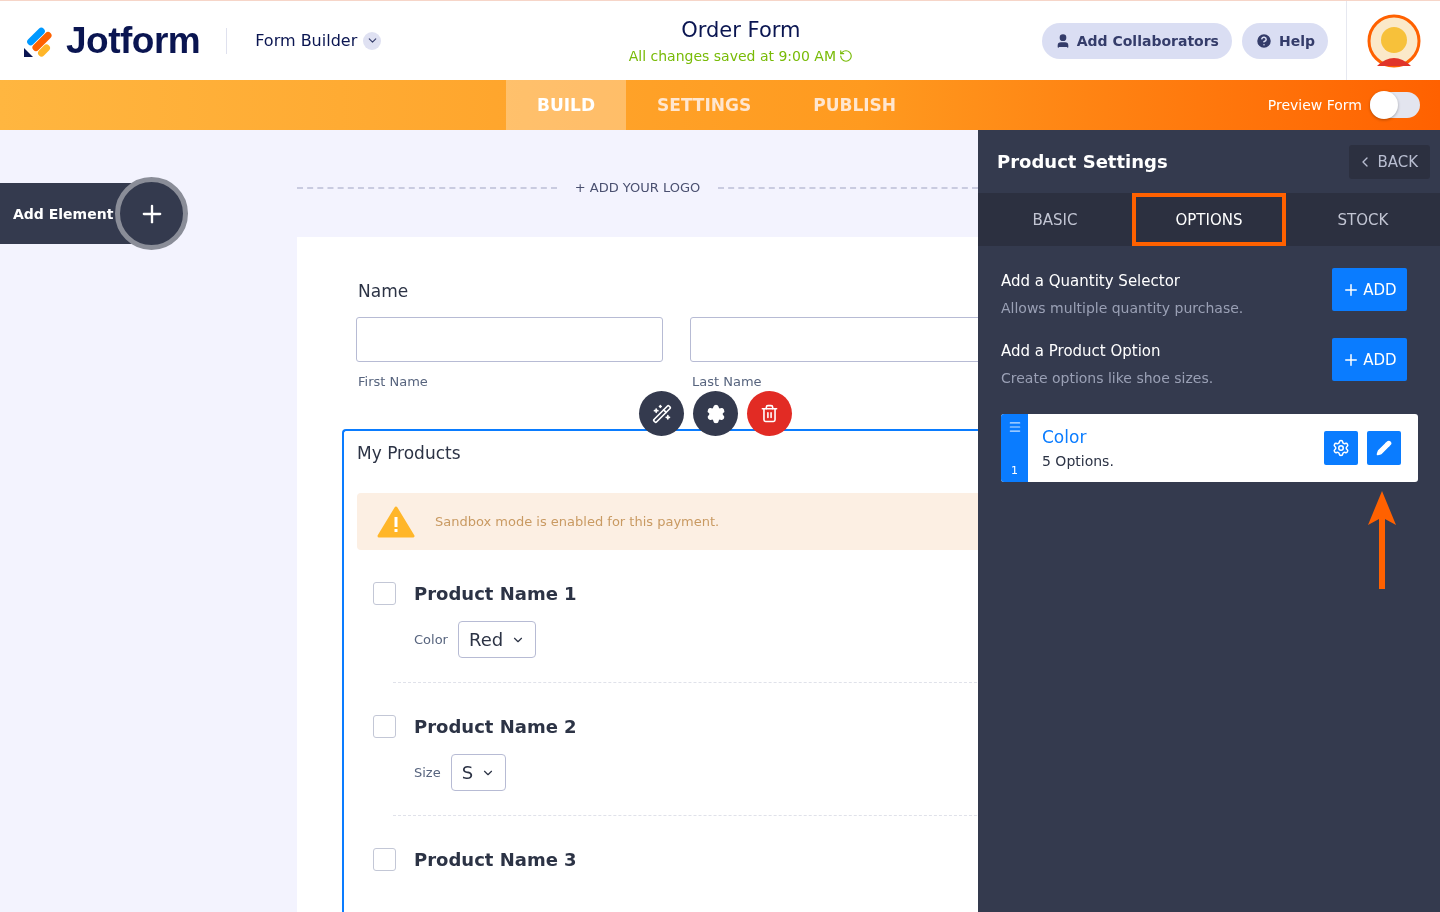  I want to click on notice-text: Sandbox mode is enabled for this payment., so click(577, 521).